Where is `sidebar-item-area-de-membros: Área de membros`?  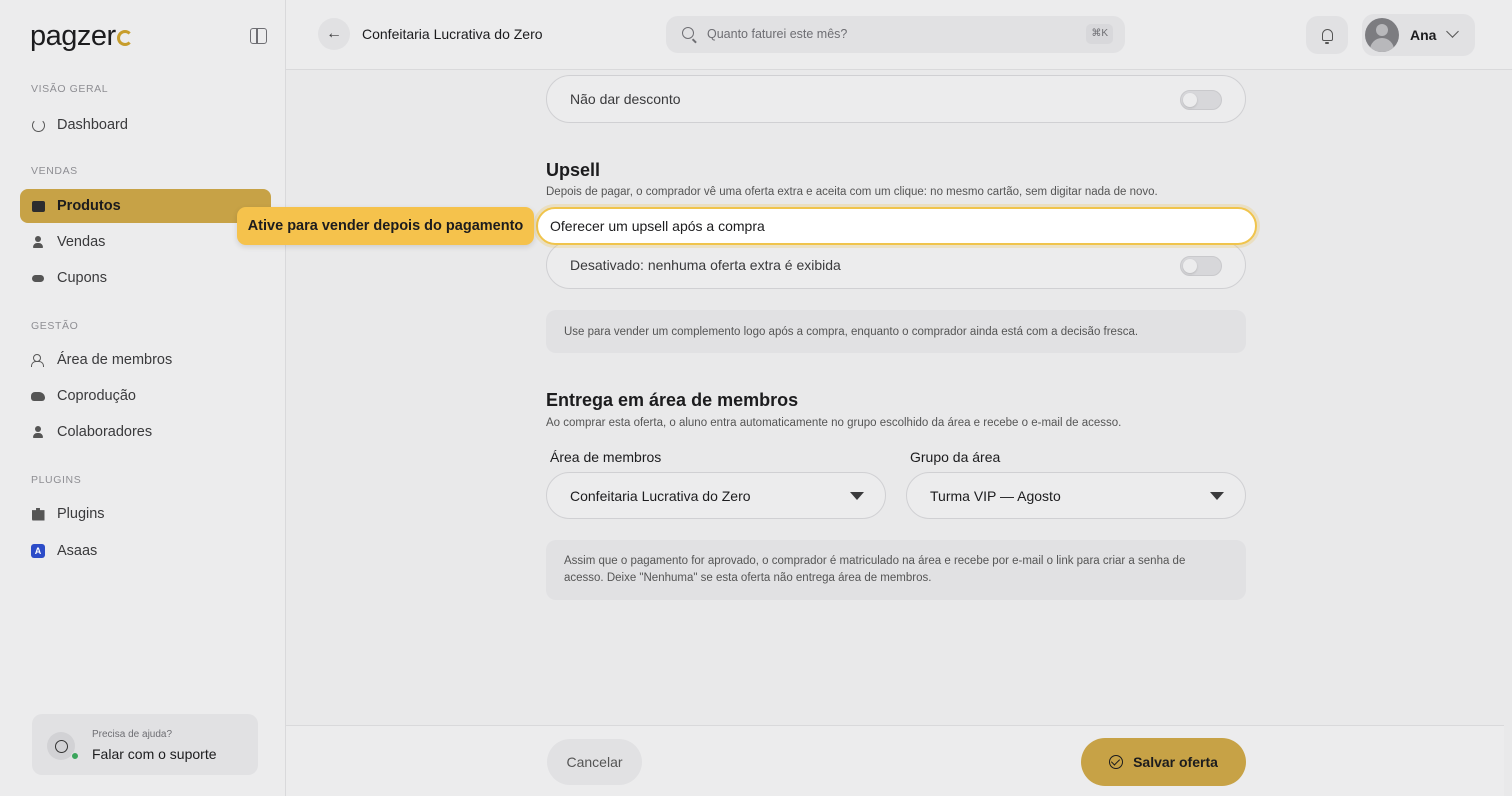 sidebar-item-area-de-membros: Área de membros is located at coordinates (145, 360).